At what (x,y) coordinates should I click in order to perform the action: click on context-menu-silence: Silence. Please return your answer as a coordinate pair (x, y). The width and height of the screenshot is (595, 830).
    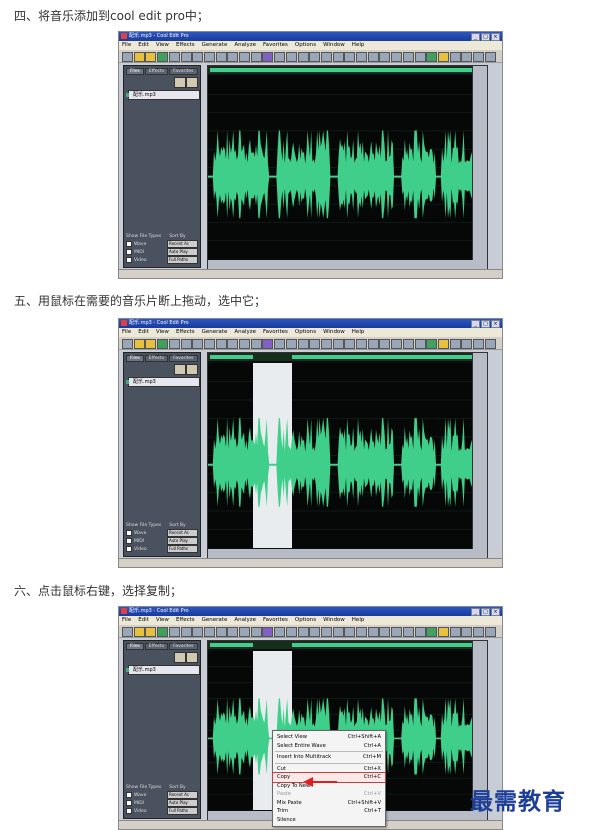
    Looking at the image, I should click on (329, 820).